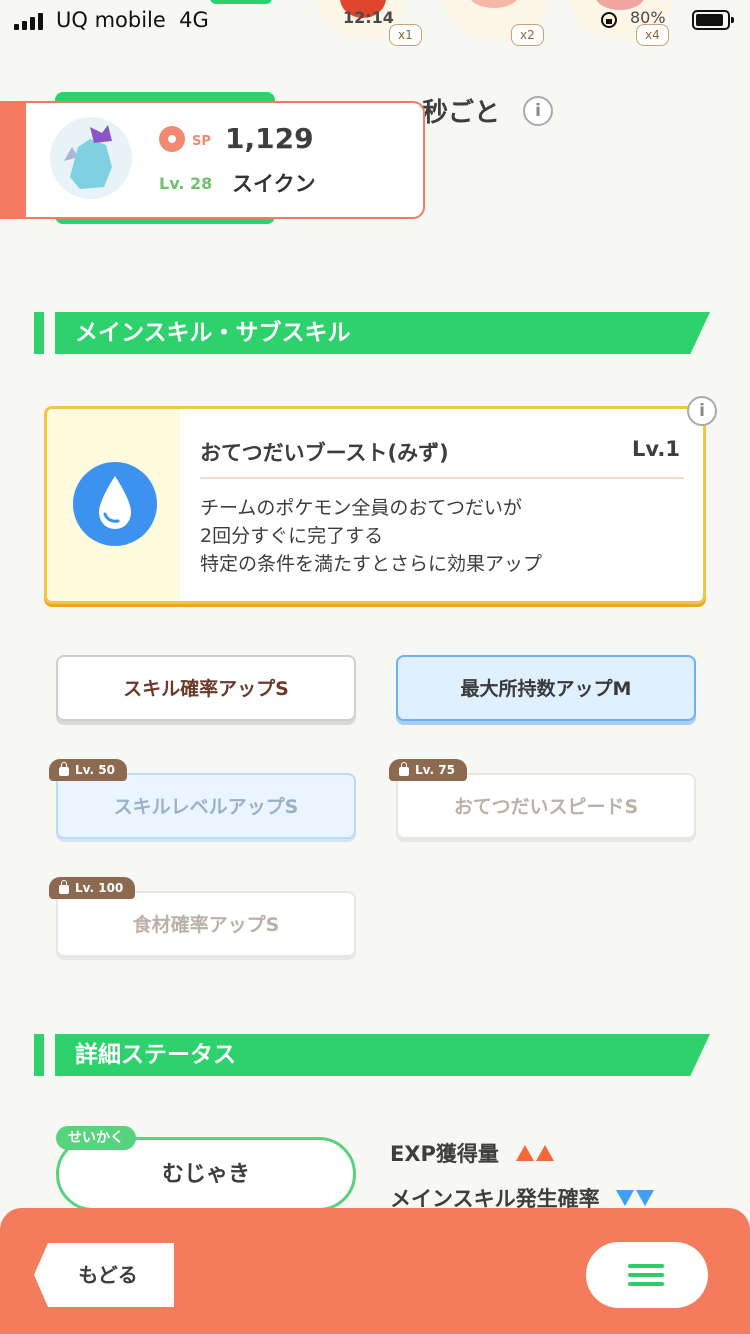 The width and height of the screenshot is (750, 1334). What do you see at coordinates (206, 688) in the screenshot?
I see `sub-skill-button: スキル確率アップS` at bounding box center [206, 688].